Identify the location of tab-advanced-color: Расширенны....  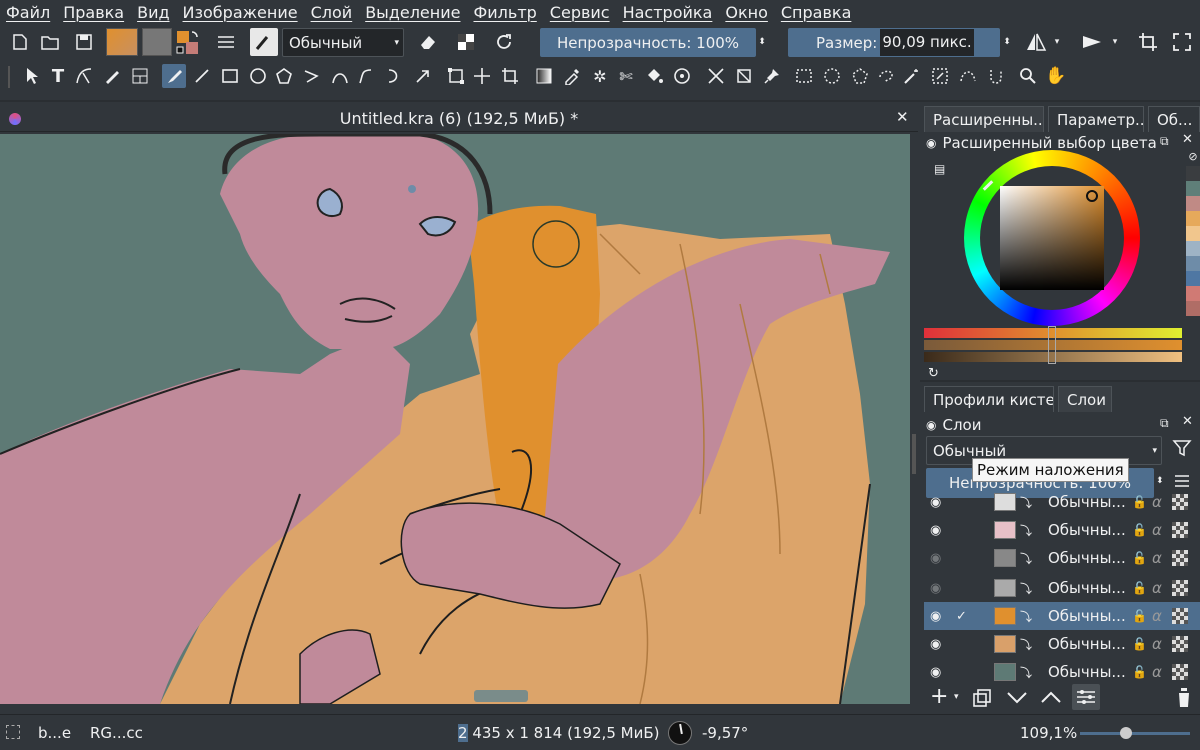
(984, 119).